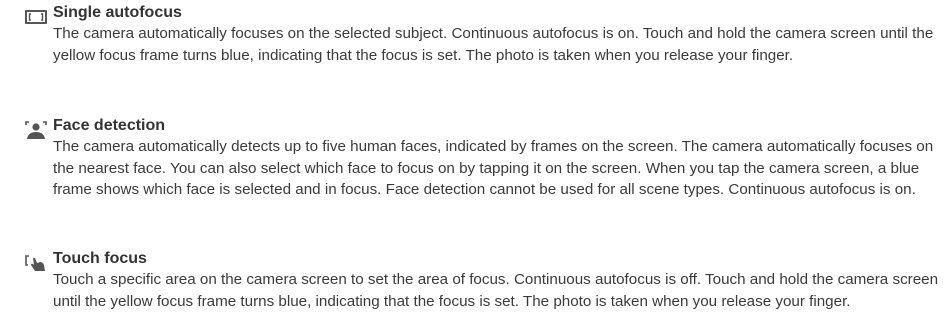 The width and height of the screenshot is (951, 336). What do you see at coordinates (100, 258) in the screenshot?
I see `entry-title: Touch focus` at bounding box center [100, 258].